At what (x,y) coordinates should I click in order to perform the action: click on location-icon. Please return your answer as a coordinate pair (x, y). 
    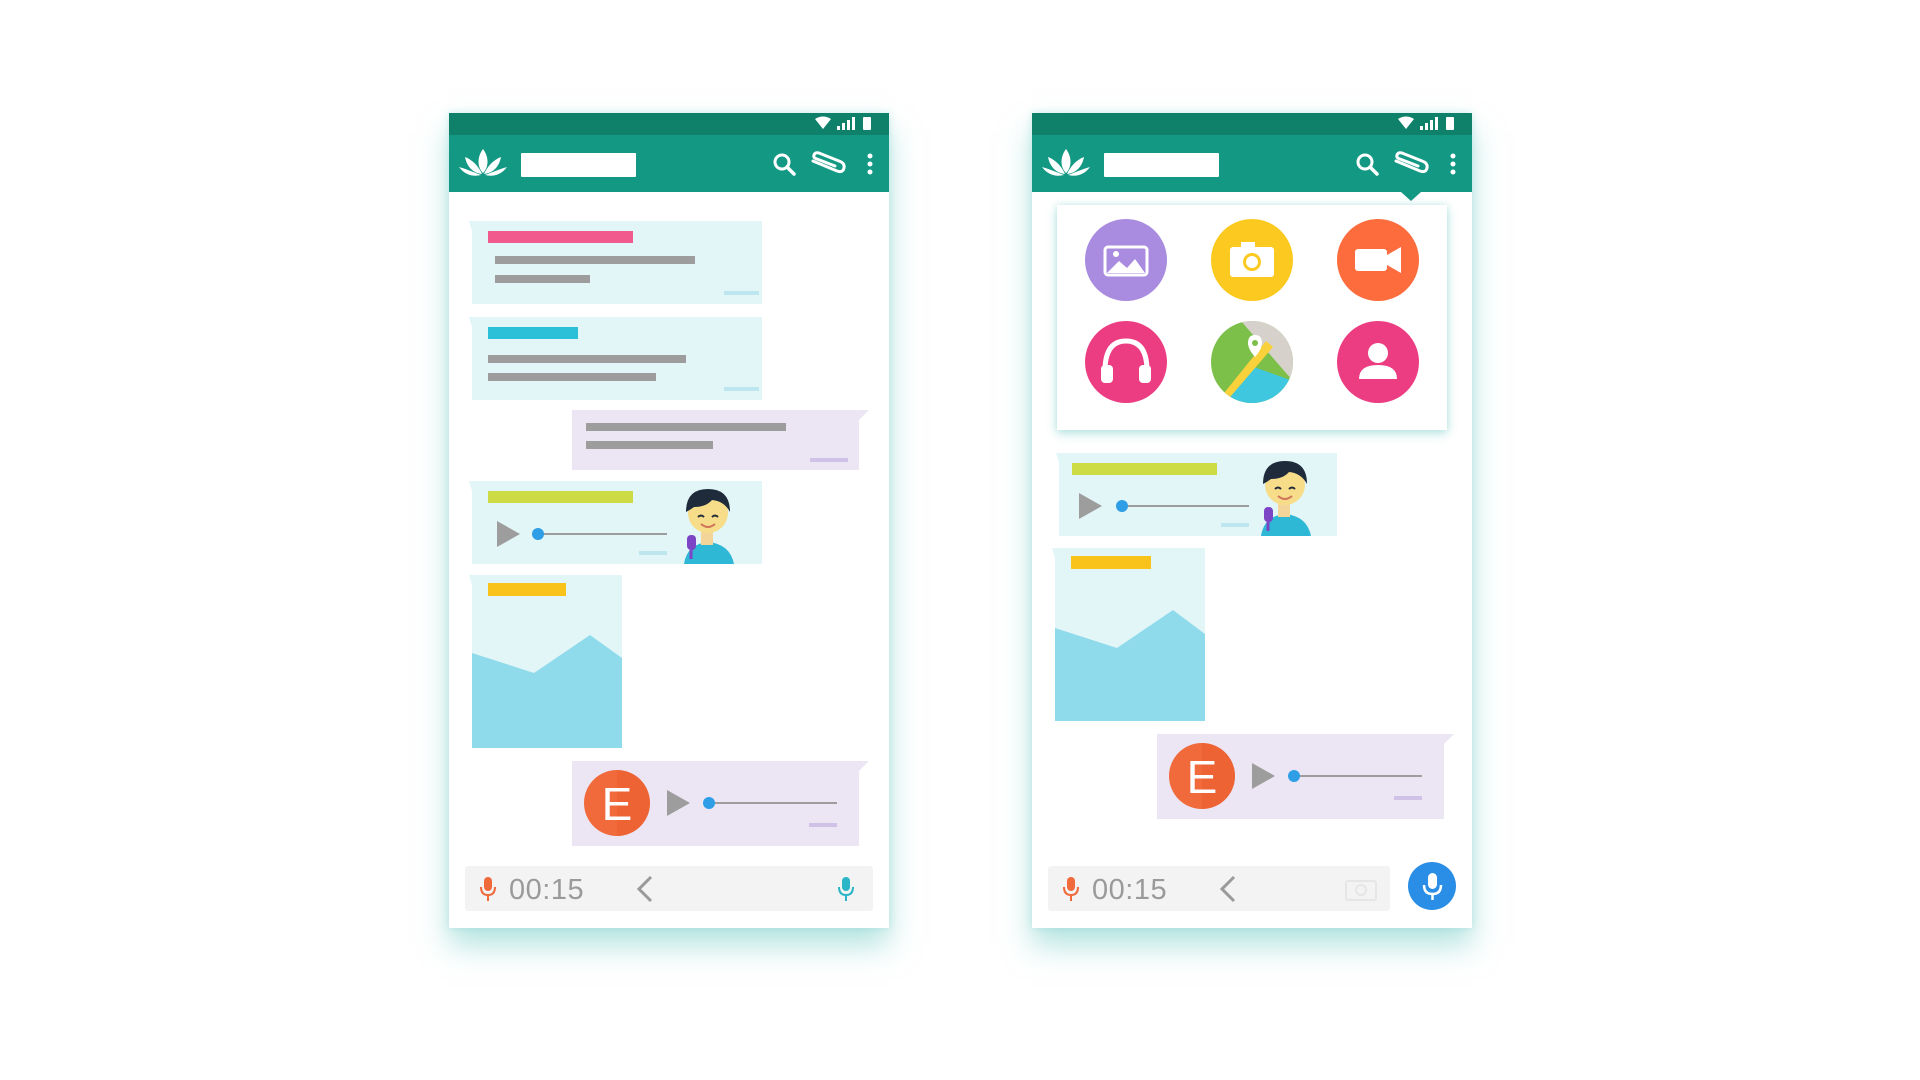
    Looking at the image, I should click on (1252, 362).